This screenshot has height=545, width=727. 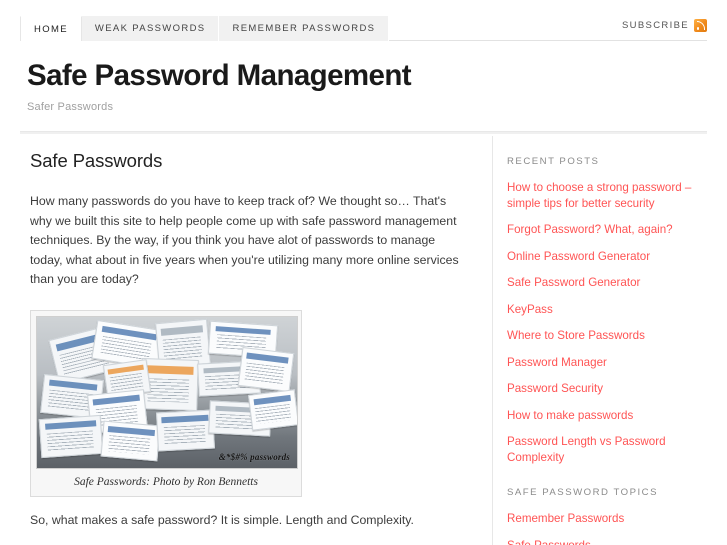 I want to click on list-item: How to make passwords, so click(x=607, y=416).